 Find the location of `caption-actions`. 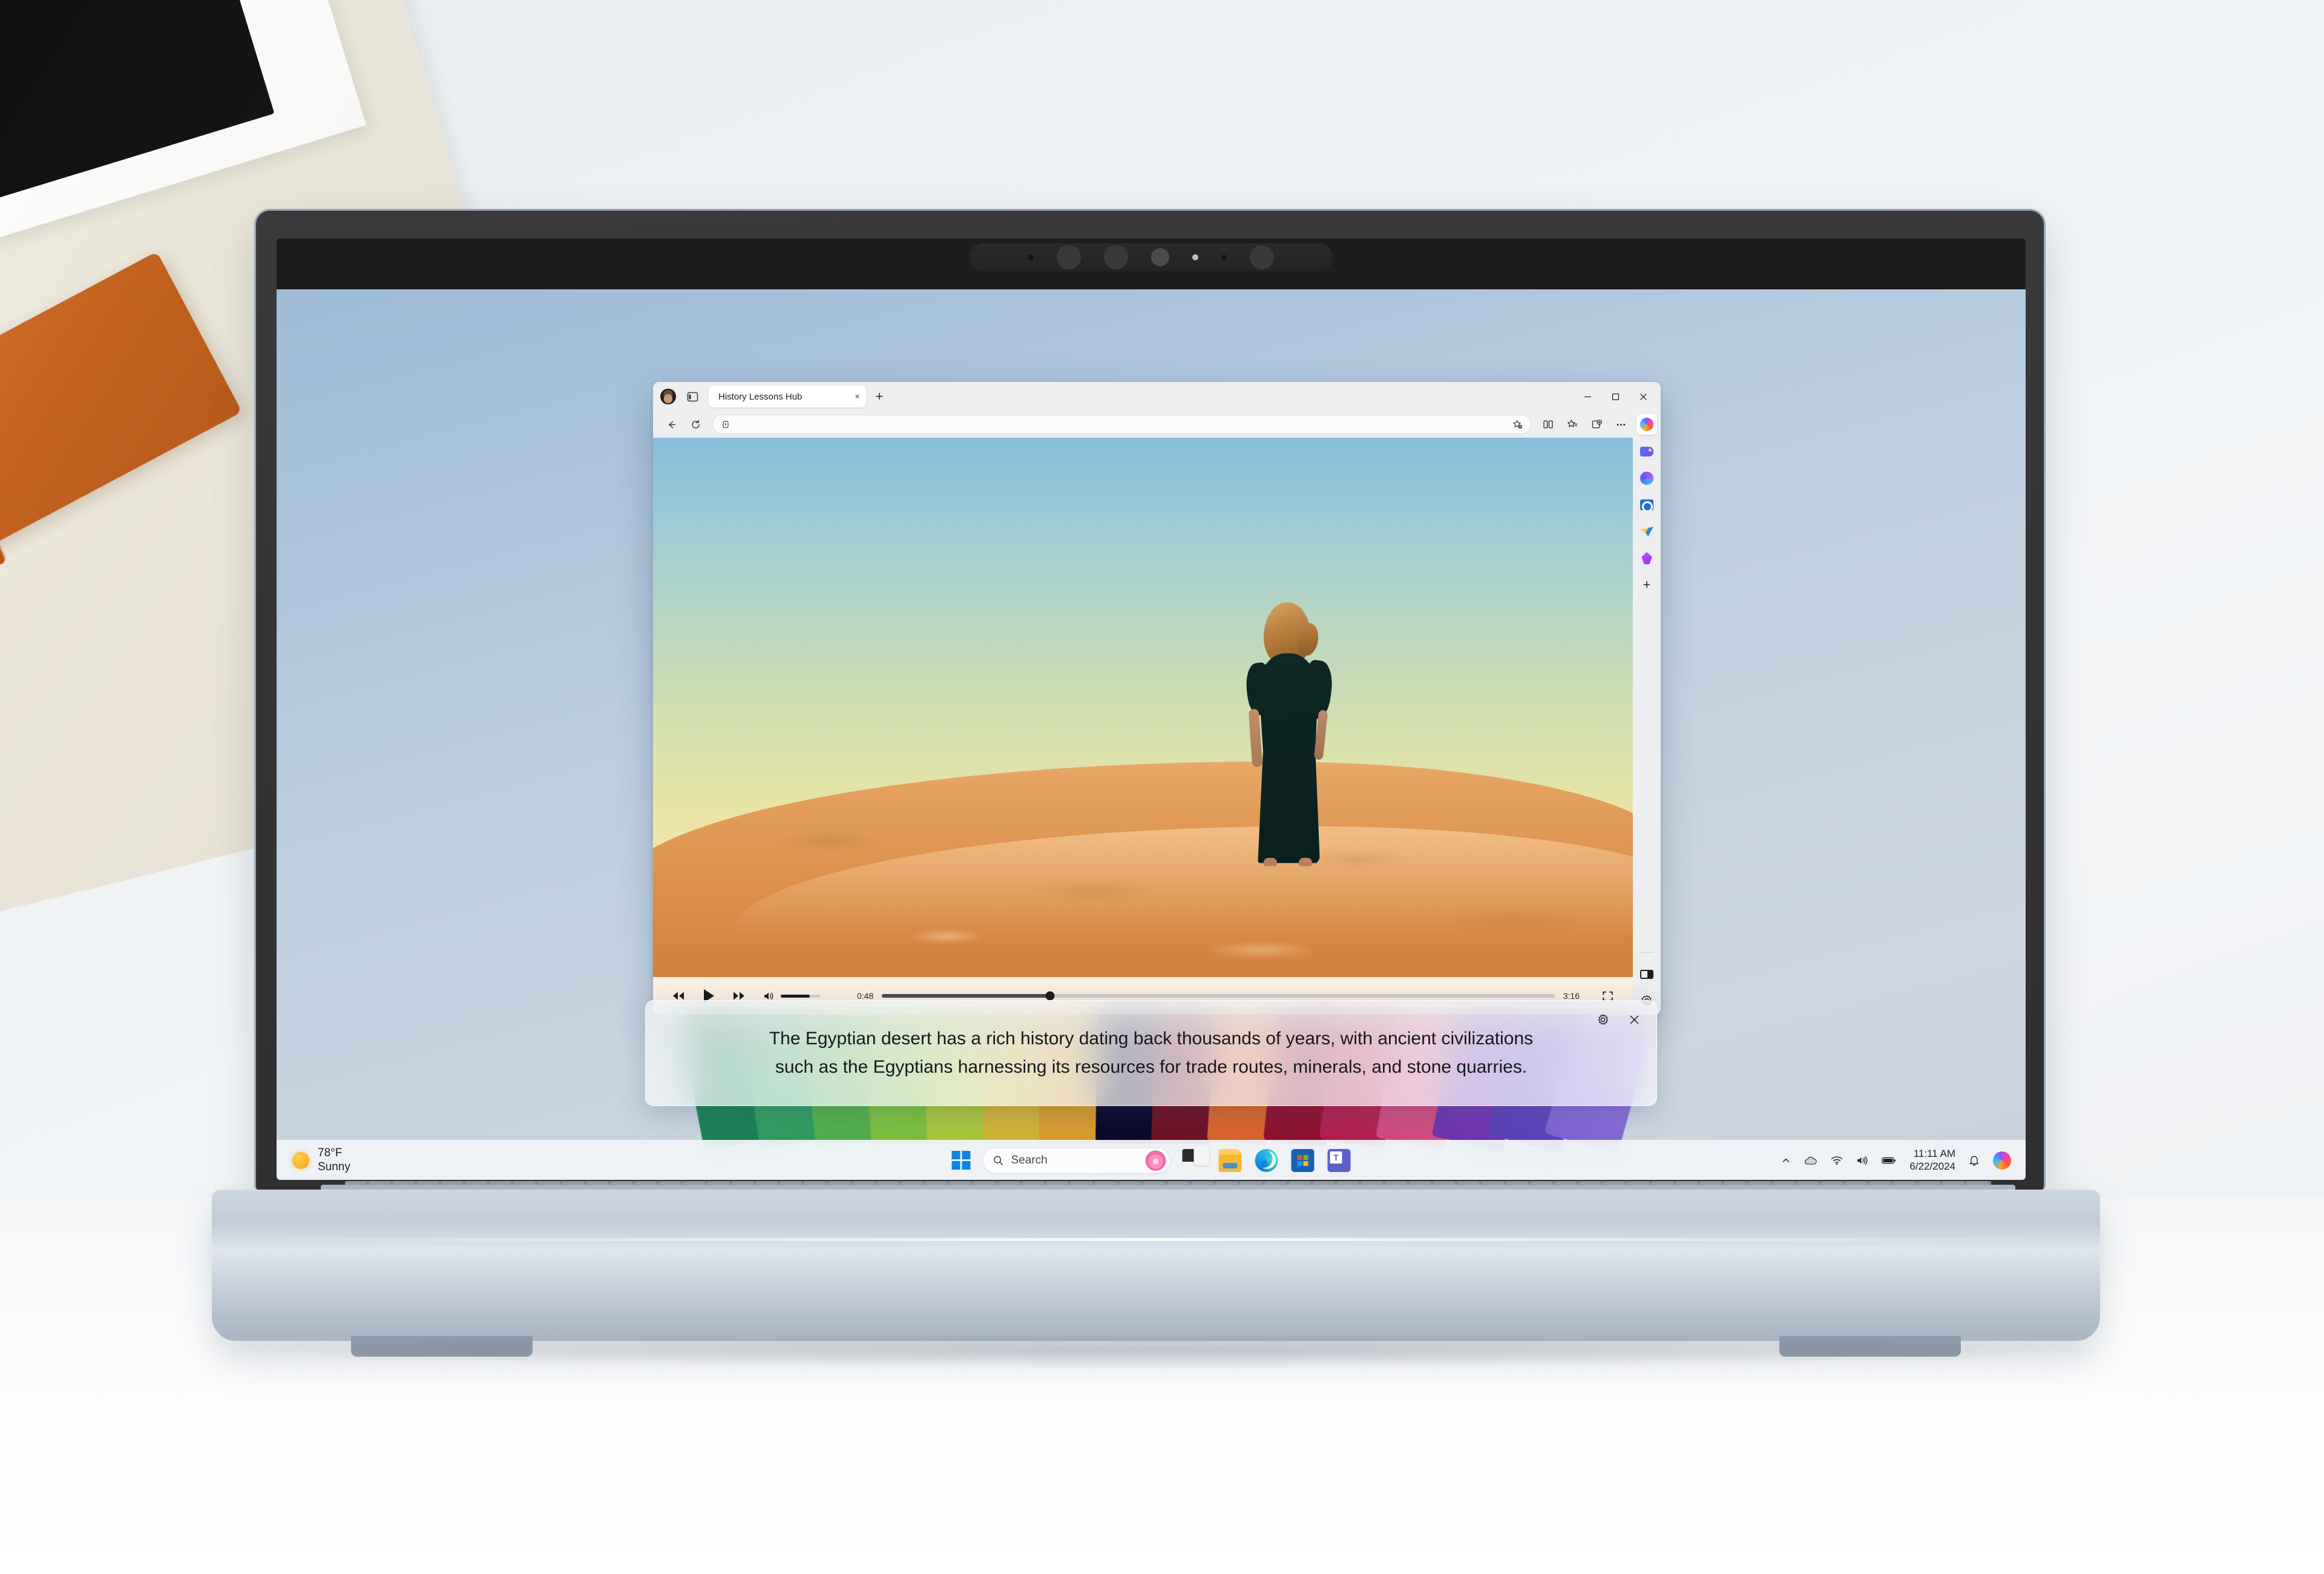

caption-actions is located at coordinates (1618, 1020).